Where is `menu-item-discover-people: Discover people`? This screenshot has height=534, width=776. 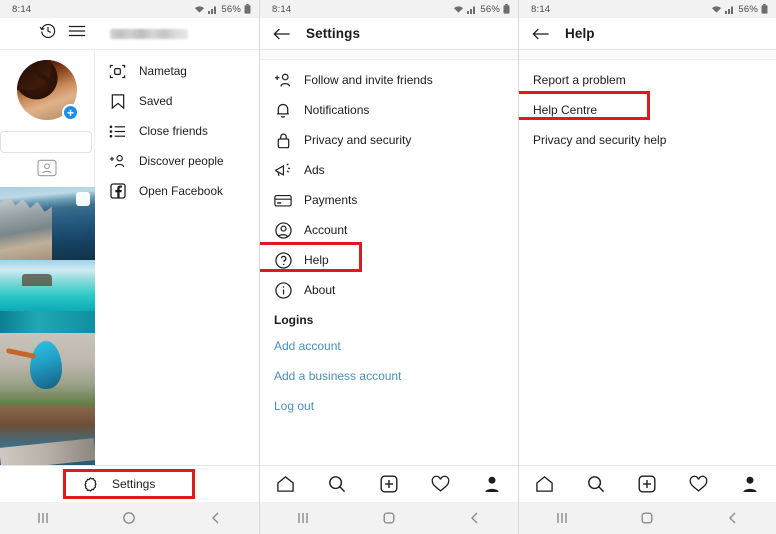
menu-item-discover-people: Discover people is located at coordinates (177, 161).